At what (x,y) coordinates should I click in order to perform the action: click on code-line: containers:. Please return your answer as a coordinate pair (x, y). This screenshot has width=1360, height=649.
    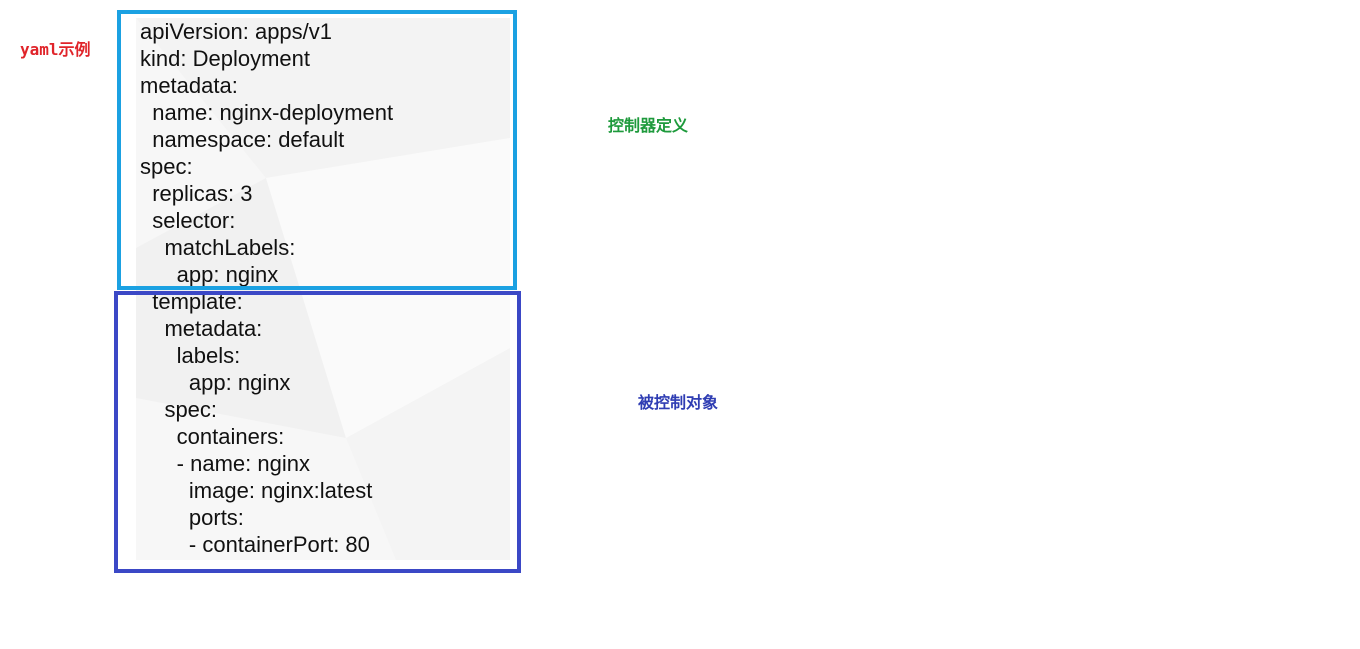
    Looking at the image, I should click on (212, 436).